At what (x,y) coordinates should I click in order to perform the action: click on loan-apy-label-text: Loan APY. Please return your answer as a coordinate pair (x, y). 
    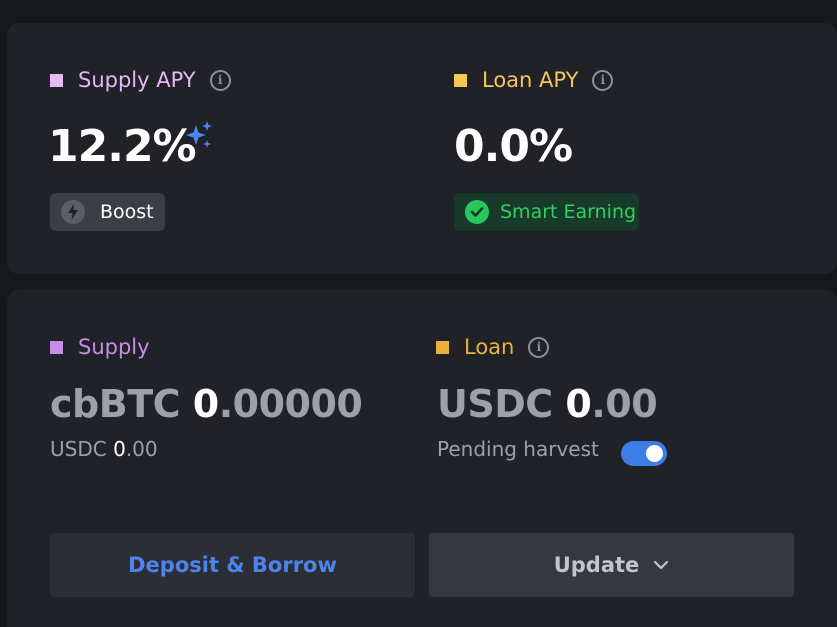
    Looking at the image, I should click on (530, 80).